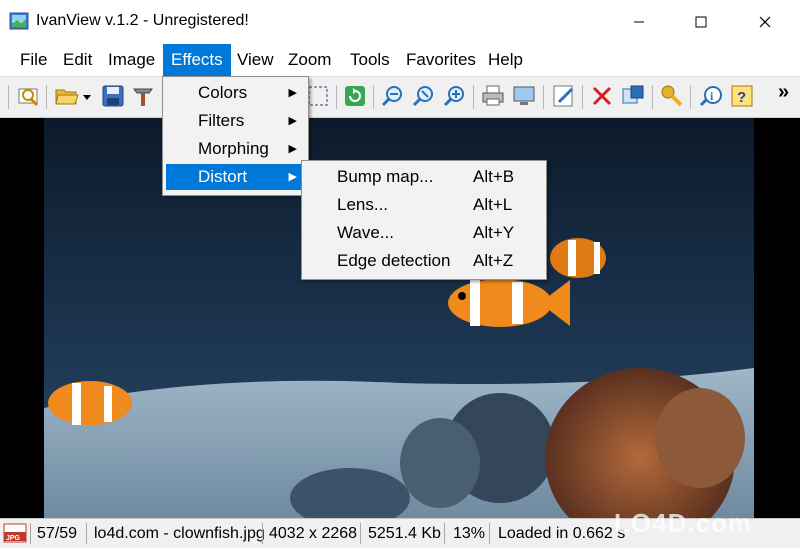 The image size is (800, 549). What do you see at coordinates (223, 92) in the screenshot?
I see `menu-item-label: Colors` at bounding box center [223, 92].